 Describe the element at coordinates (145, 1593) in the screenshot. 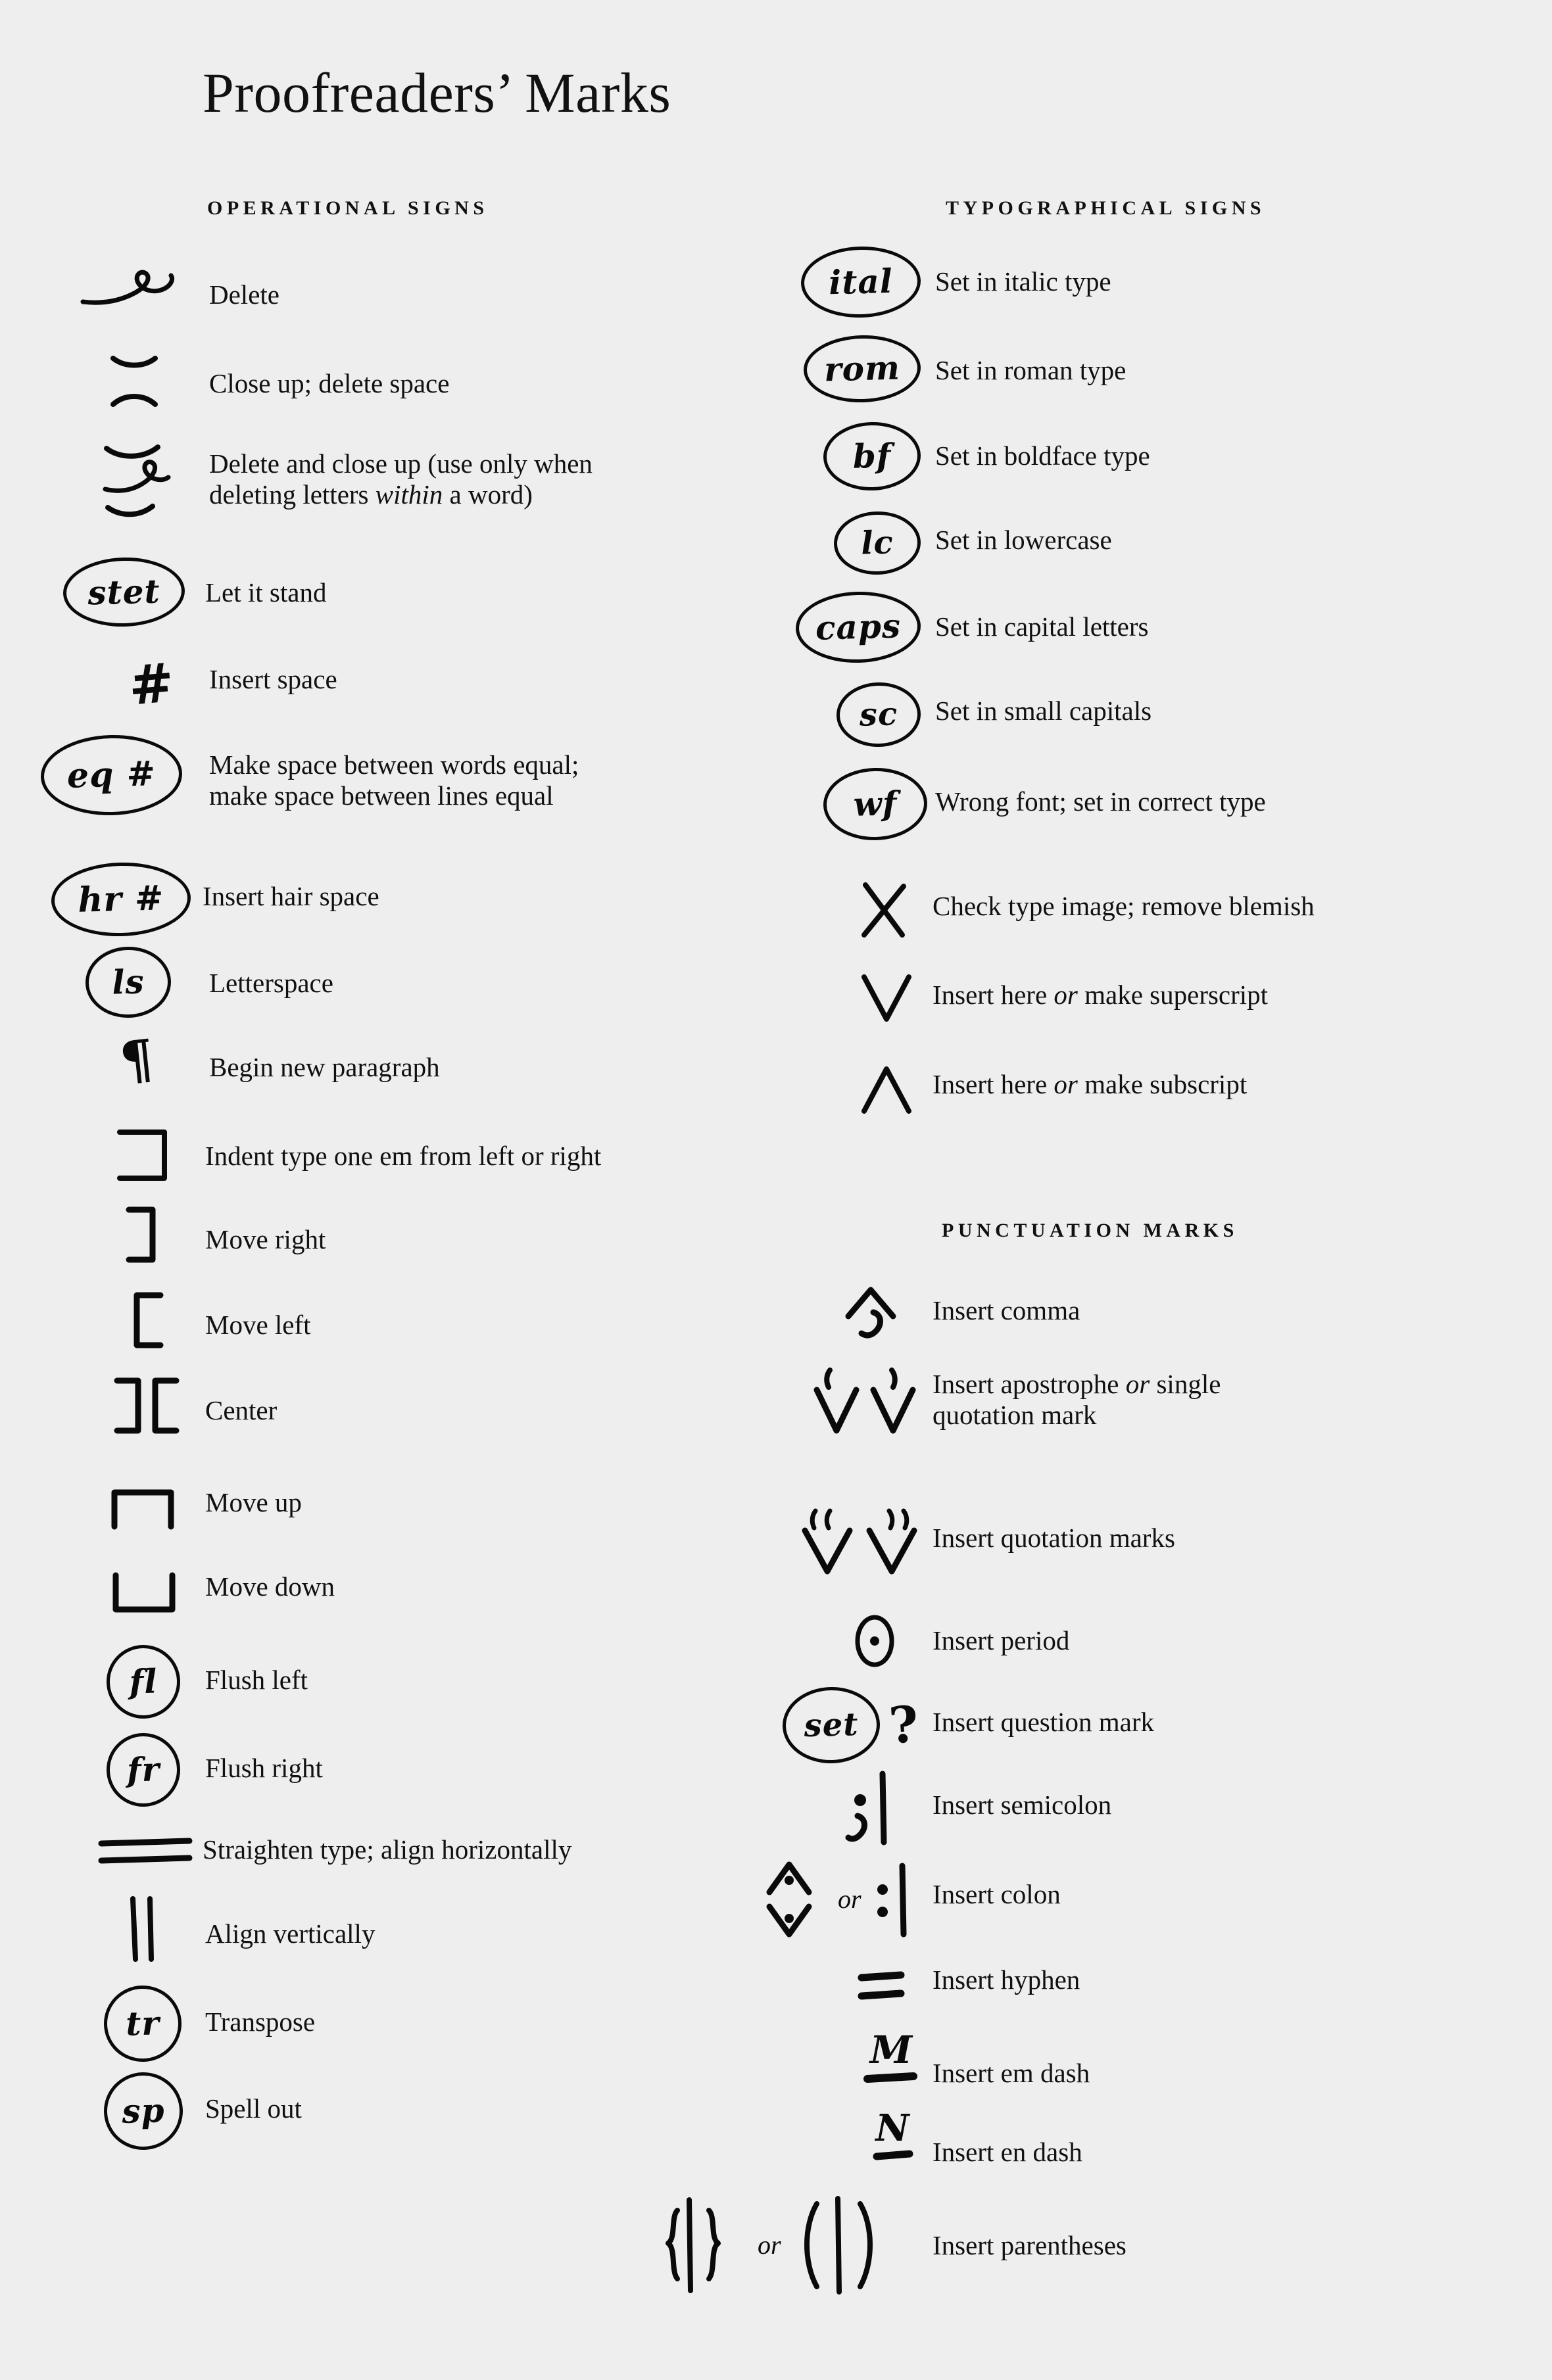

I see `move-down-bracket-icon` at that location.